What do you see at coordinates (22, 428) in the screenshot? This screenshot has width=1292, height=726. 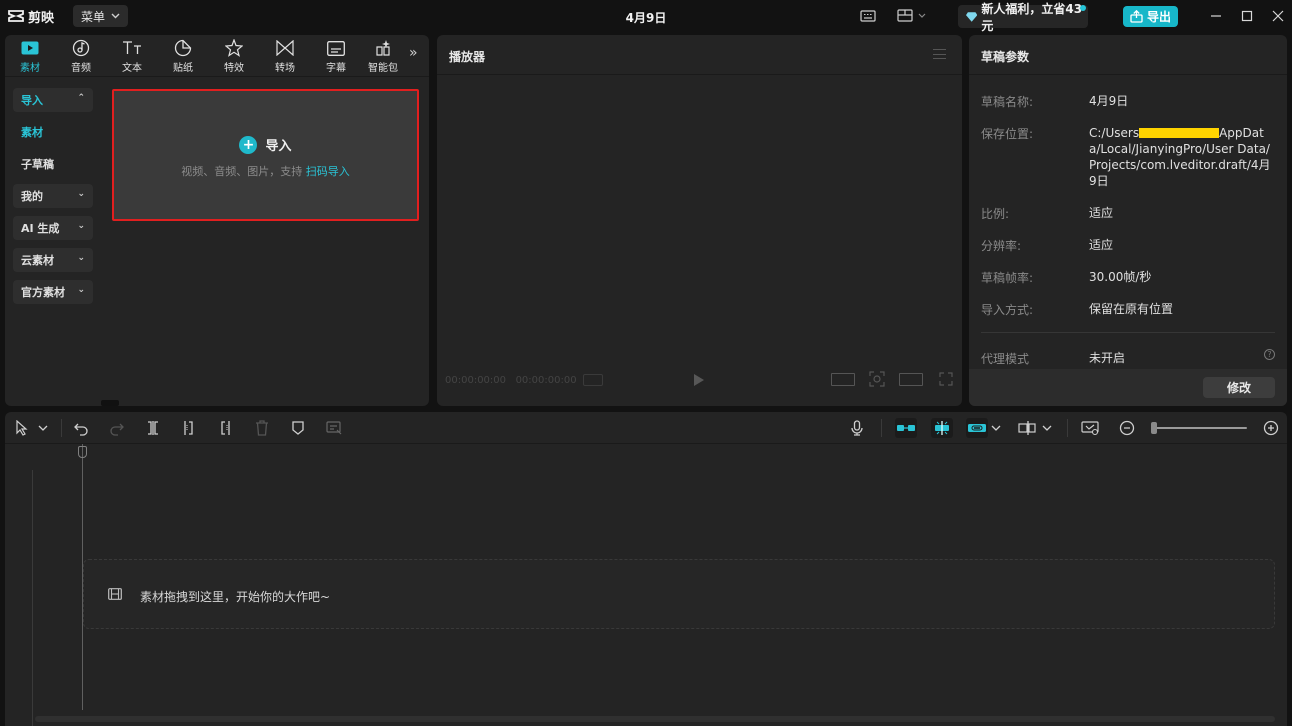 I see `select-cursor-icon` at bounding box center [22, 428].